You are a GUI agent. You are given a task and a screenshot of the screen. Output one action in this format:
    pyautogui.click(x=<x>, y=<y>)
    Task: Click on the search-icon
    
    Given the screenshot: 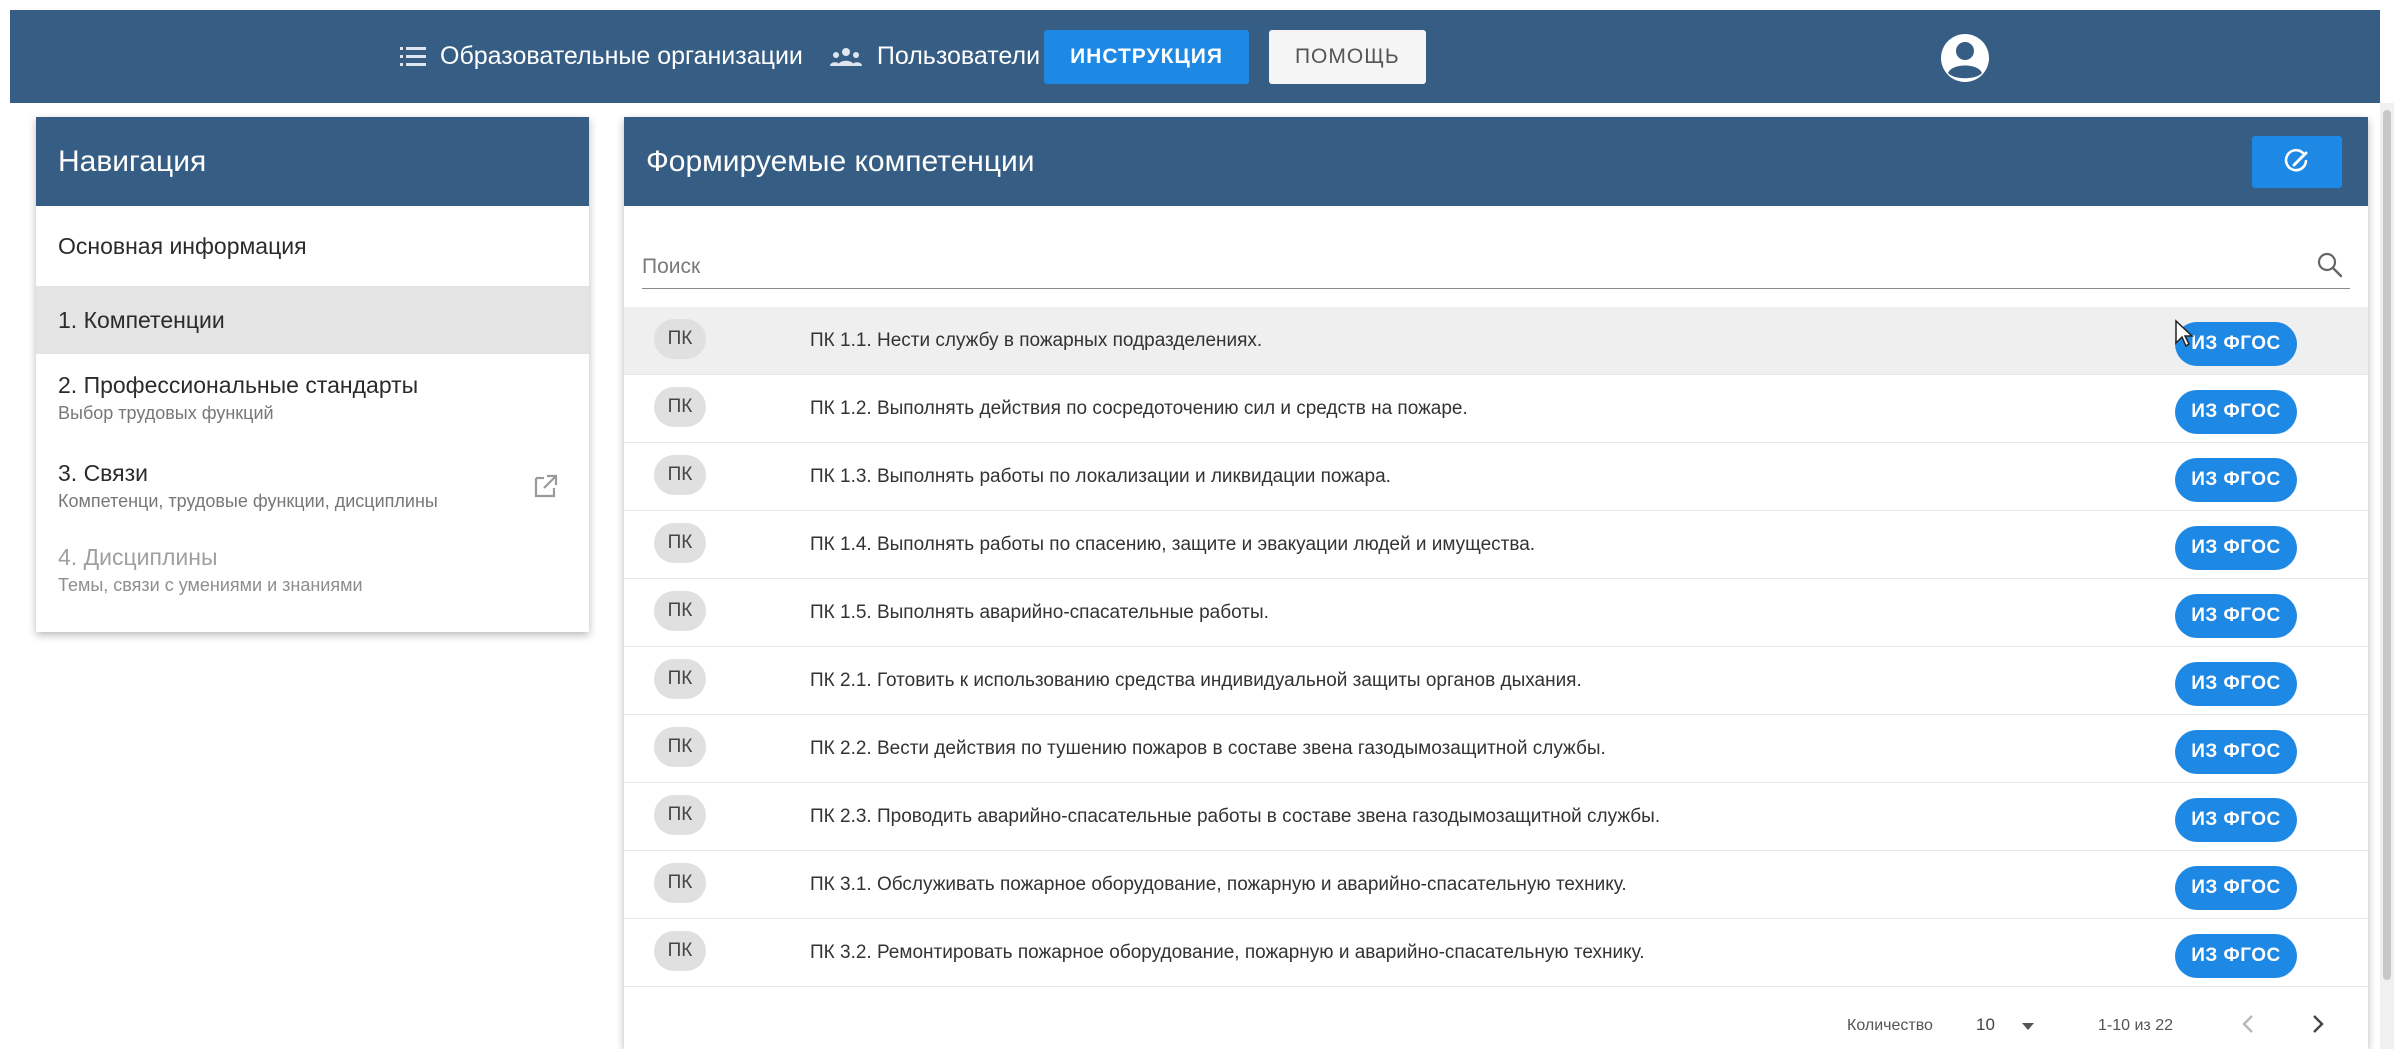 What is the action you would take?
    pyautogui.click(x=2330, y=265)
    